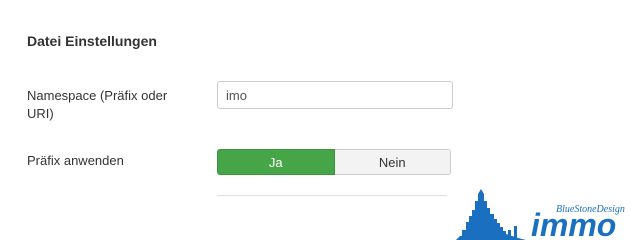 This screenshot has height=240, width=640. What do you see at coordinates (332, 195) in the screenshot?
I see `divider` at bounding box center [332, 195].